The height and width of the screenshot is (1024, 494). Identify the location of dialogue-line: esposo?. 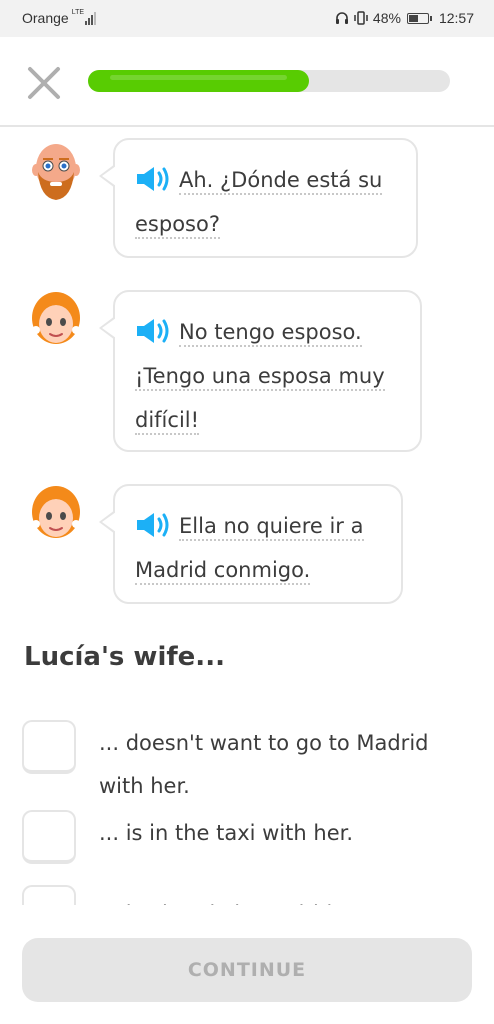
(177, 225).